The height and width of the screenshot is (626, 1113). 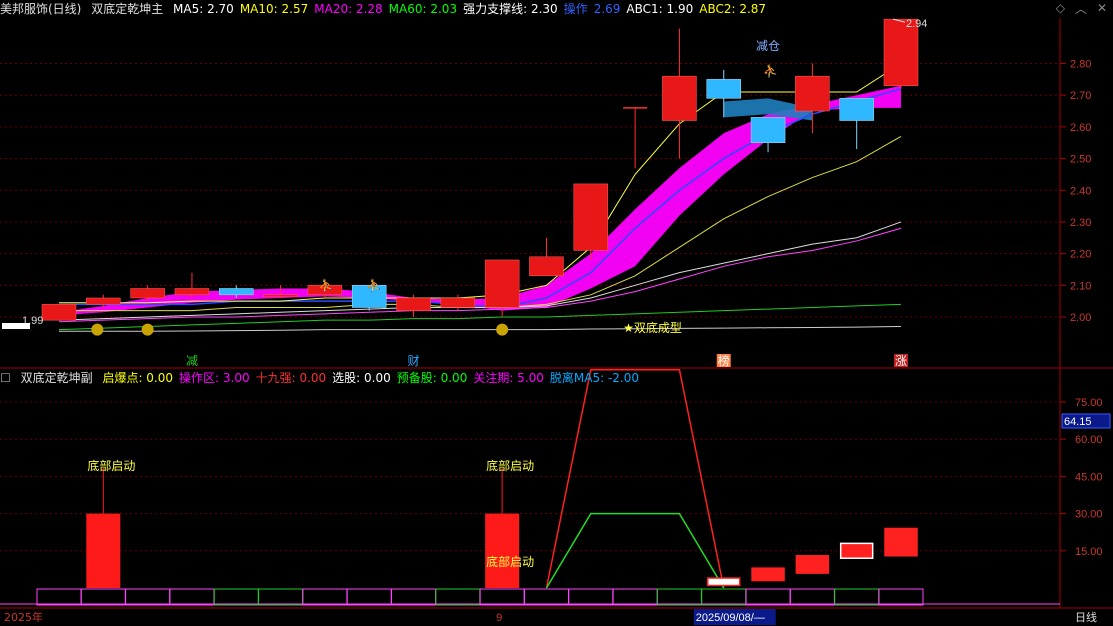 What do you see at coordinates (480, 329) in the screenshot?
I see `abc1-line` at bounding box center [480, 329].